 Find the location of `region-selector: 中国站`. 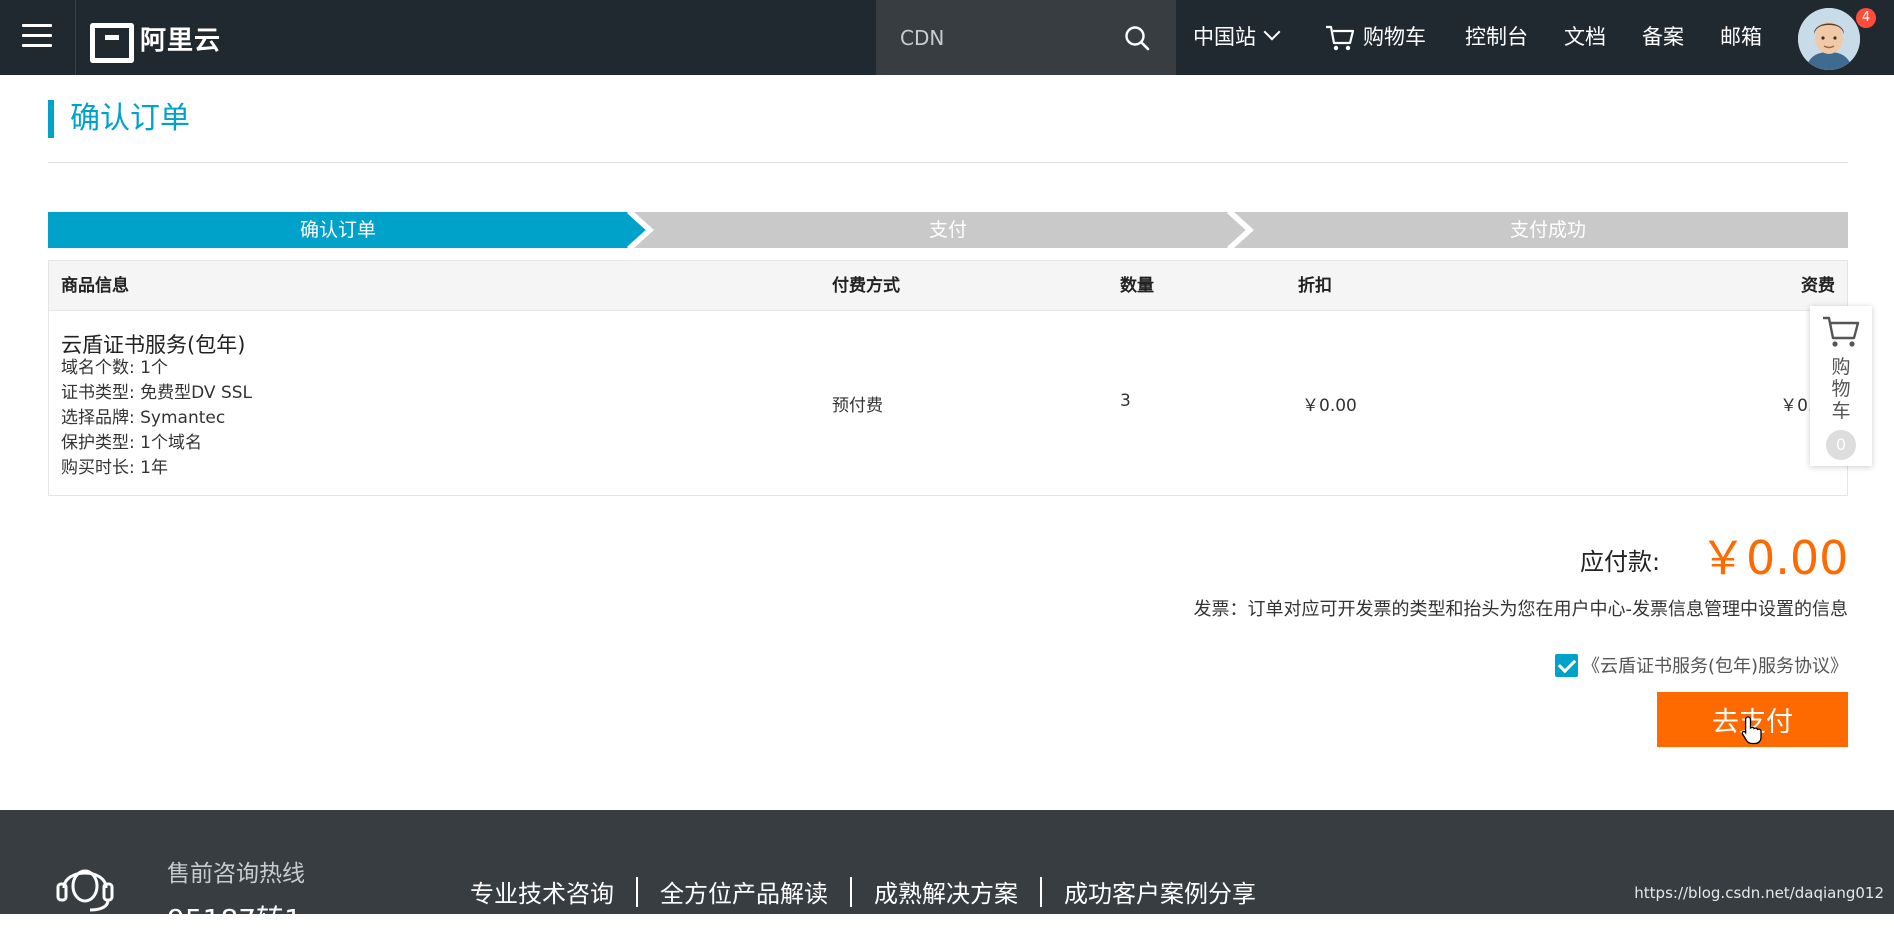

region-selector: 中国站 is located at coordinates (1237, 37).